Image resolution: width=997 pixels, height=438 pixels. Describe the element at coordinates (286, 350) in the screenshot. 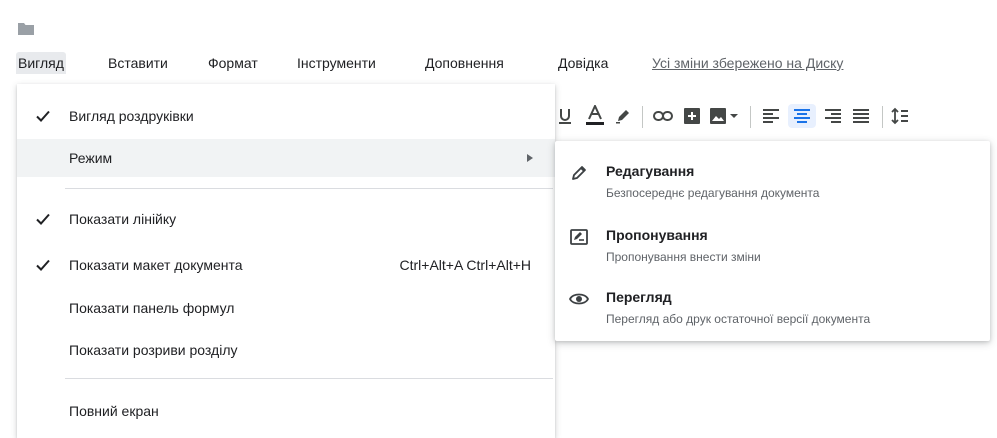

I see `menu-item-show-section-breaks: Показати розриви розділу` at that location.